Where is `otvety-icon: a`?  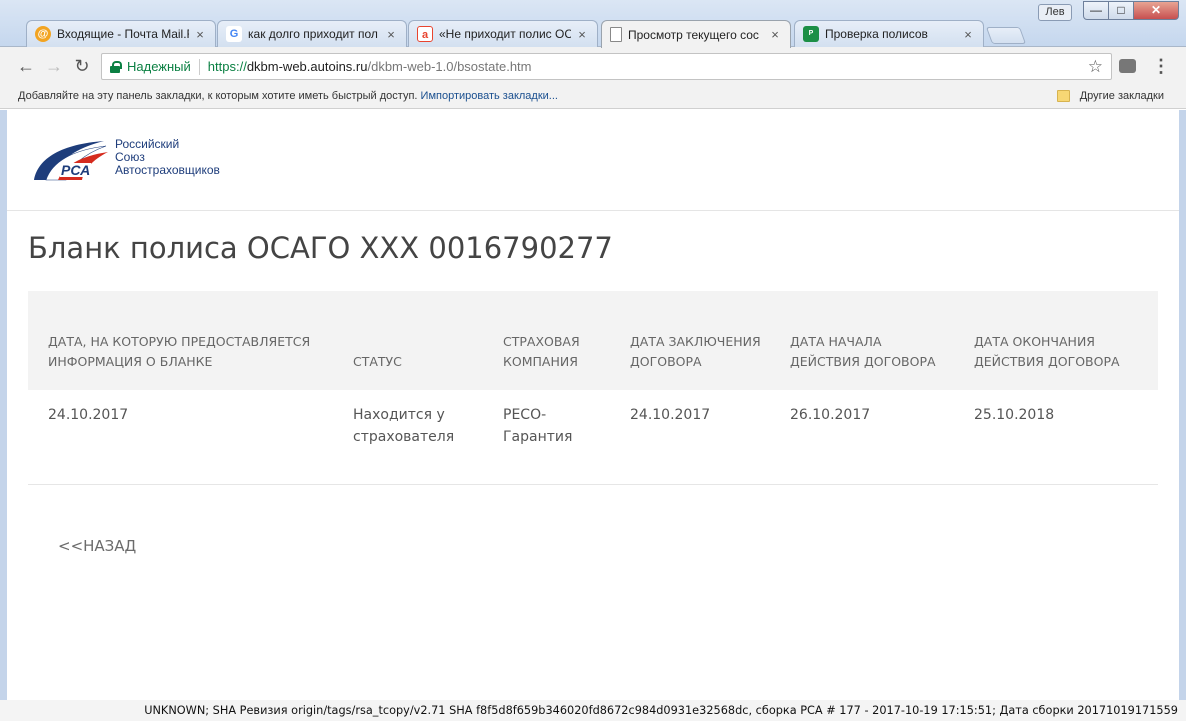
otvety-icon: a is located at coordinates (425, 34).